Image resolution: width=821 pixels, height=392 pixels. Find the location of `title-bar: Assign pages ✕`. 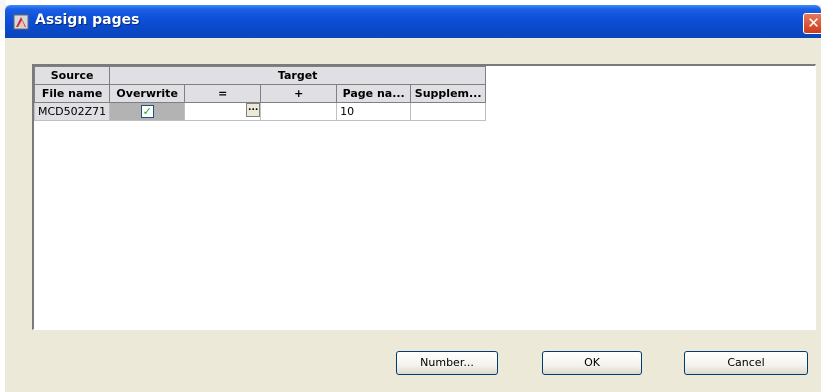

title-bar: Assign pages ✕ is located at coordinates (413, 21).